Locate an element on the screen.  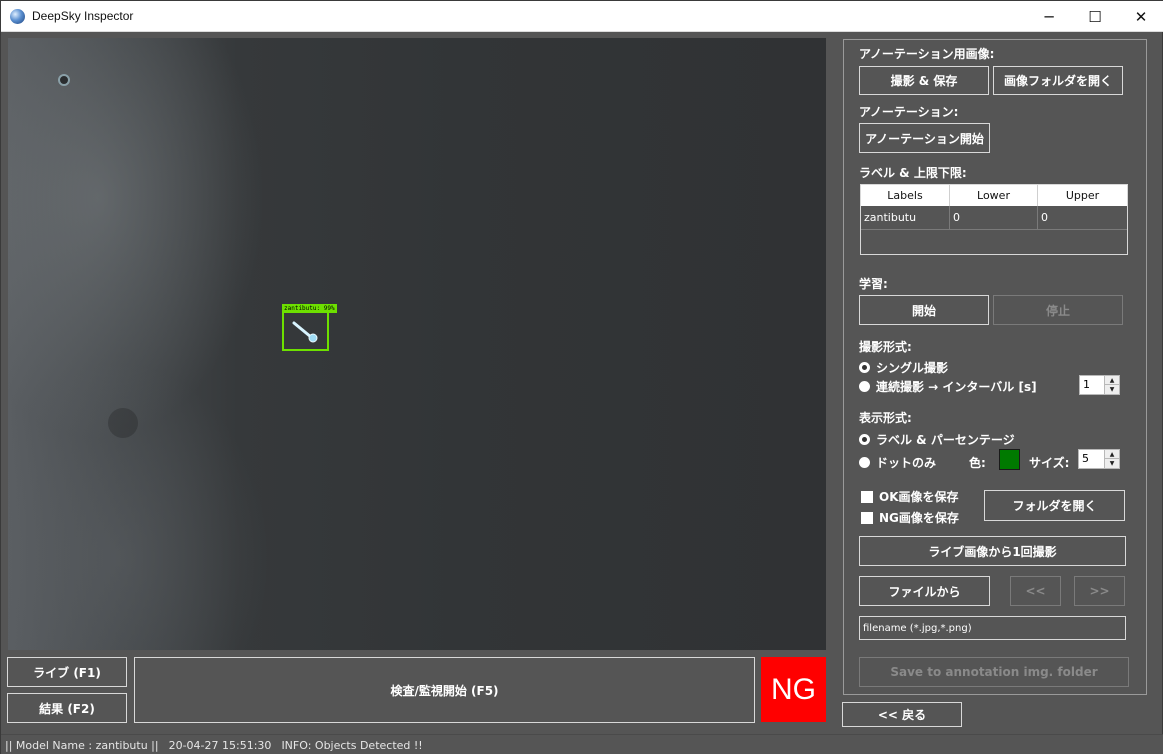
inspect-start-button: 検査/監視開始 (F5) is located at coordinates (444, 690).